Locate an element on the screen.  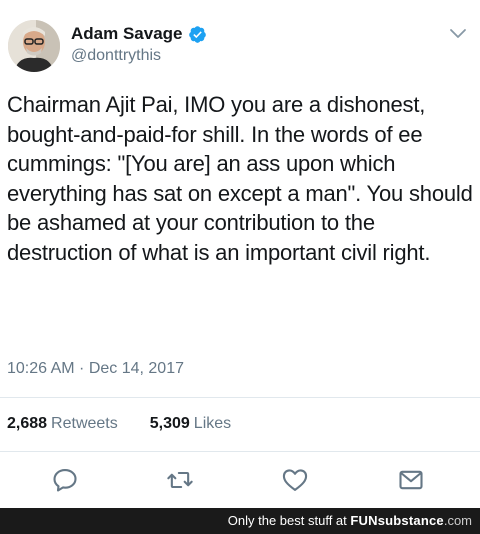
author-name: Adam Savage is located at coordinates (127, 34).